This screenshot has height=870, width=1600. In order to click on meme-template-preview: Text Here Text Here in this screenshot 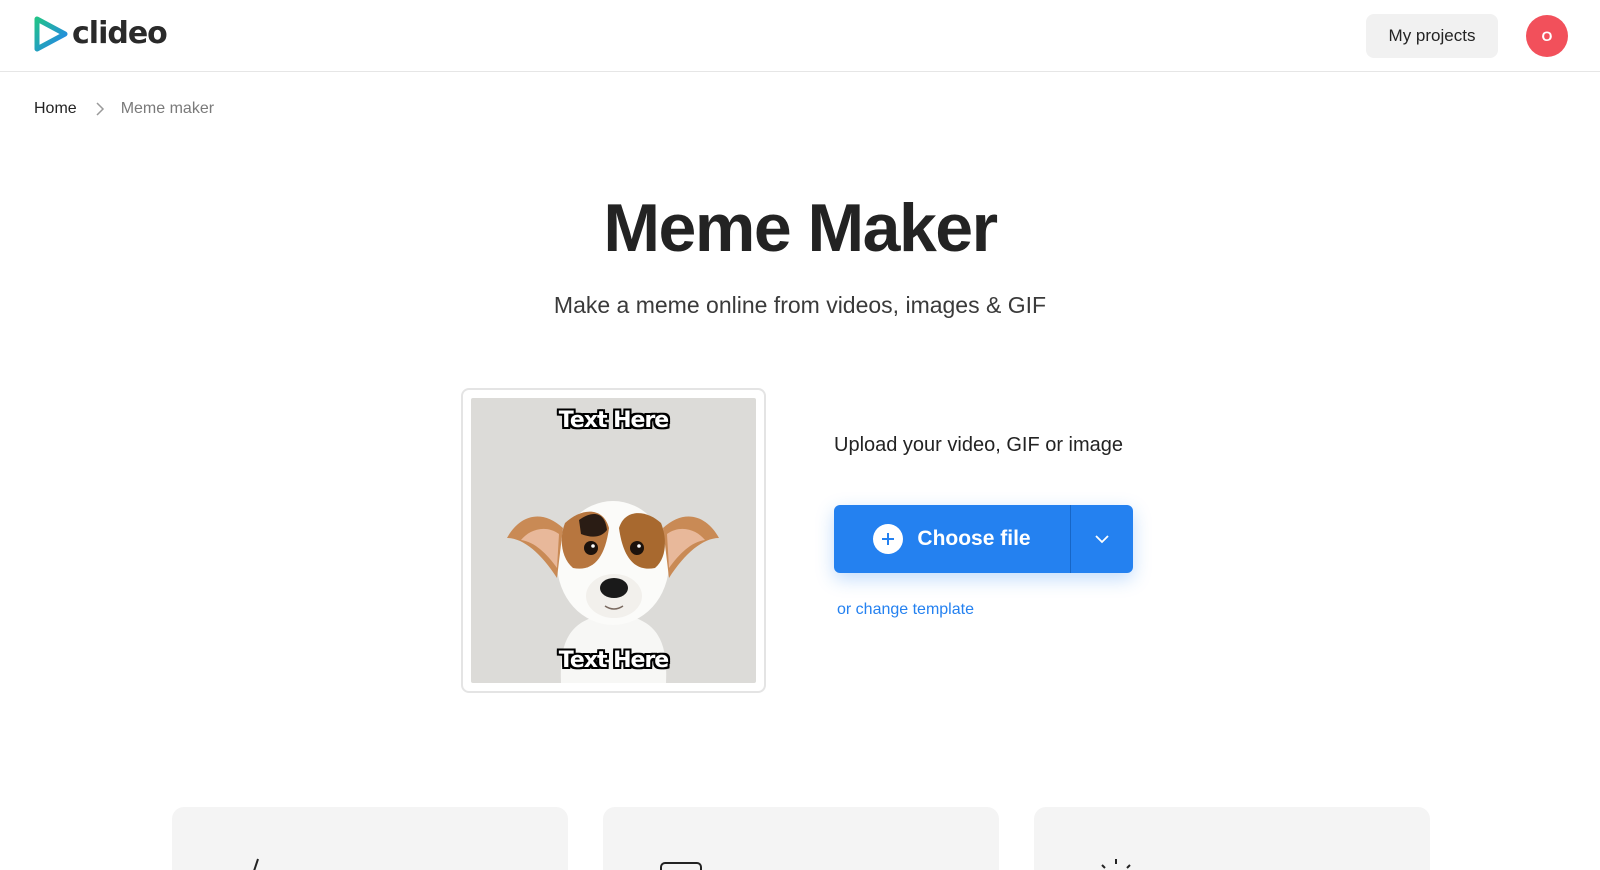, I will do `click(613, 540)`.